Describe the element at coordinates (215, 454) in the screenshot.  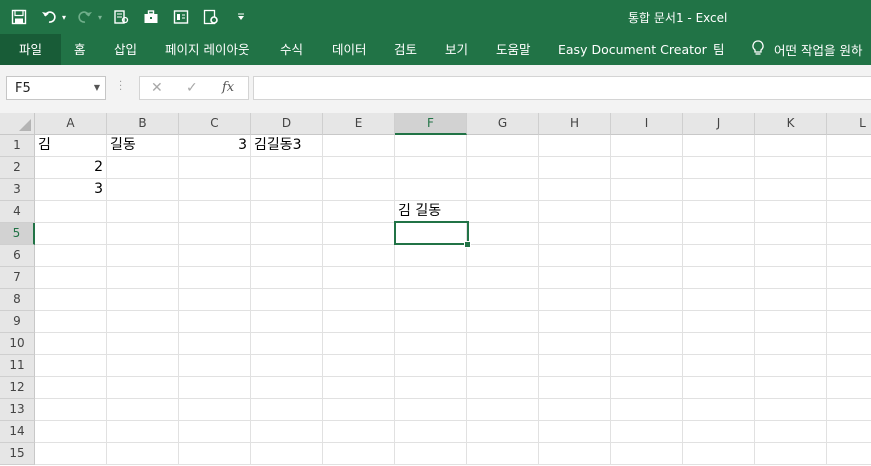
I see `cell-c15` at that location.